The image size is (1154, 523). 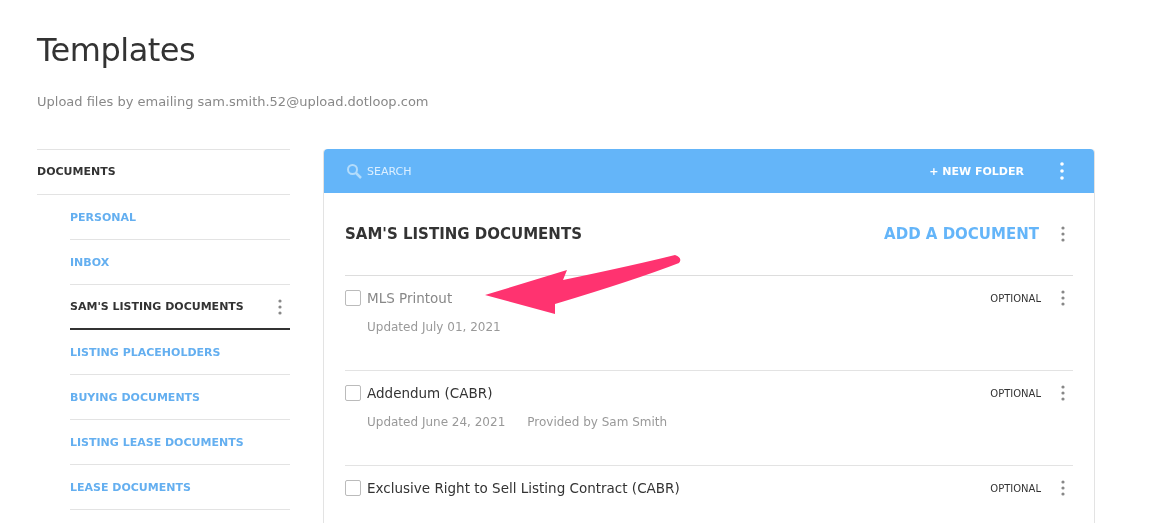 What do you see at coordinates (180, 442) in the screenshot?
I see `sidebar-item: LISTING LEASE DOCUMENTS` at bounding box center [180, 442].